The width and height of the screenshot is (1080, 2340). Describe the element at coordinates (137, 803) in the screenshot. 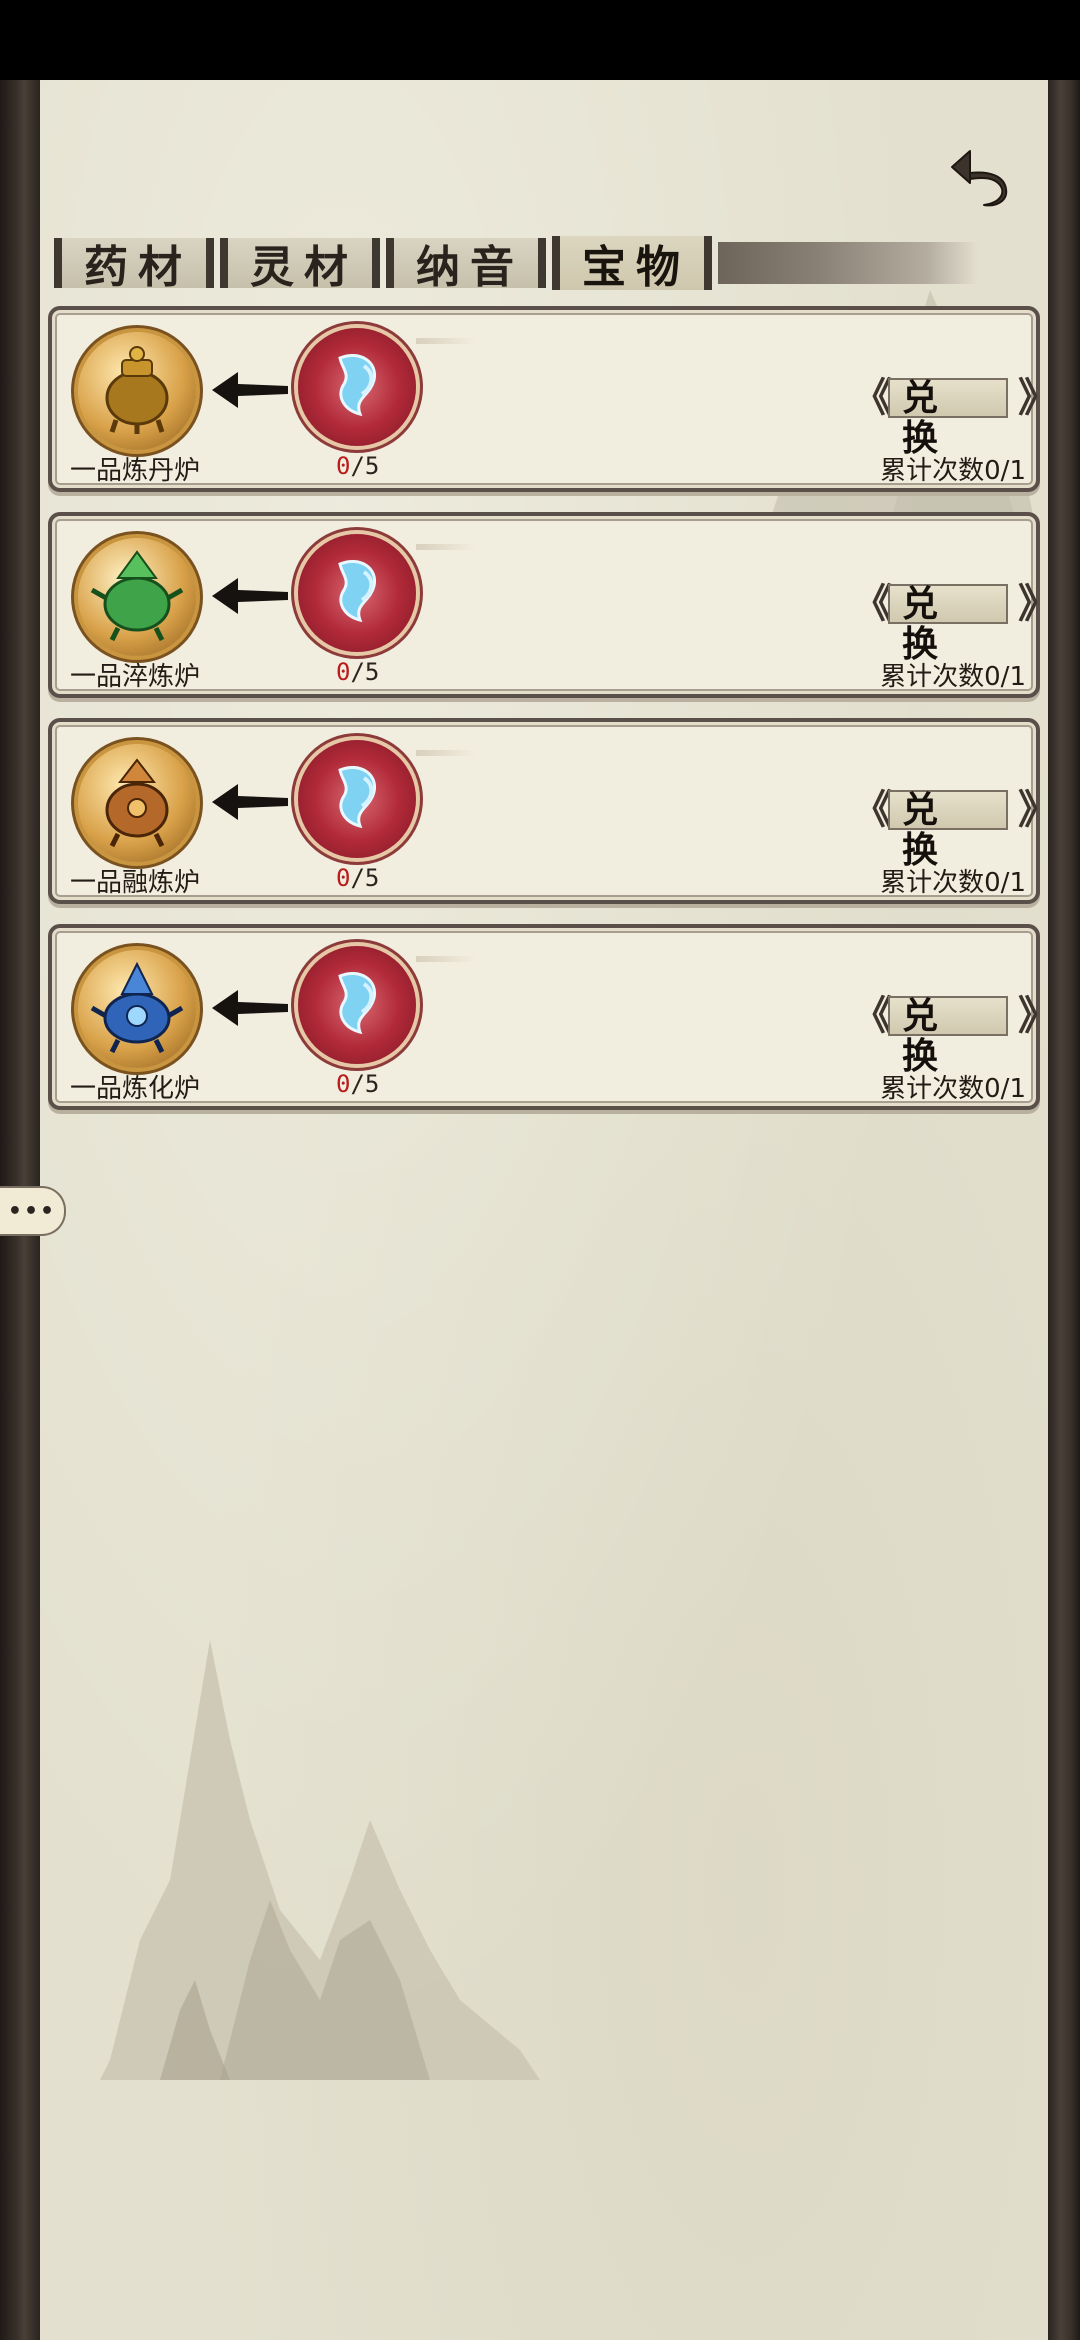

I see `bronze-cauldron-icon` at that location.